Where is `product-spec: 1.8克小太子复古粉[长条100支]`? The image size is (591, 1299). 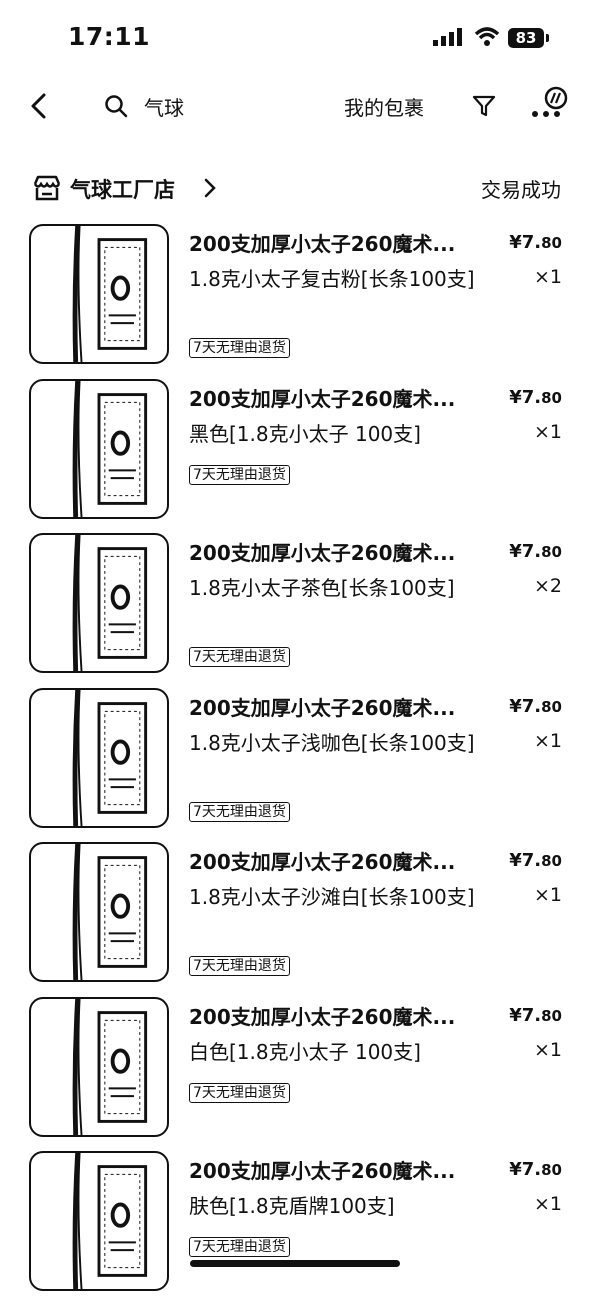 product-spec: 1.8克小太子复古粉[长条100支] is located at coordinates (332, 279).